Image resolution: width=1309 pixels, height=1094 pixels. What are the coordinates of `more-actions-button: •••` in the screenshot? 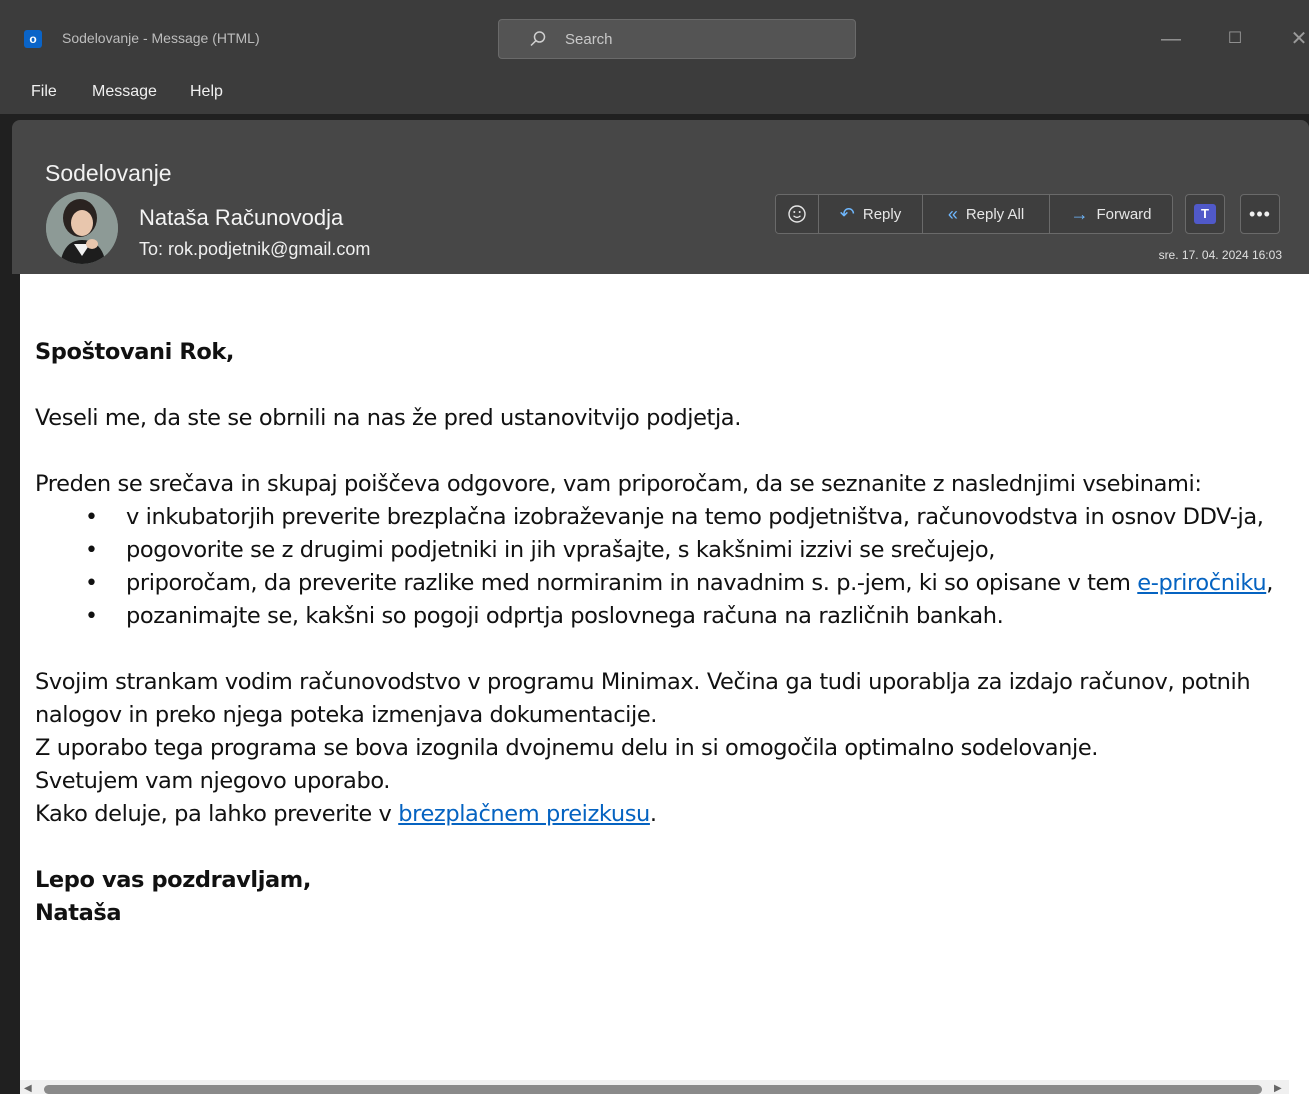 It's located at (1260, 214).